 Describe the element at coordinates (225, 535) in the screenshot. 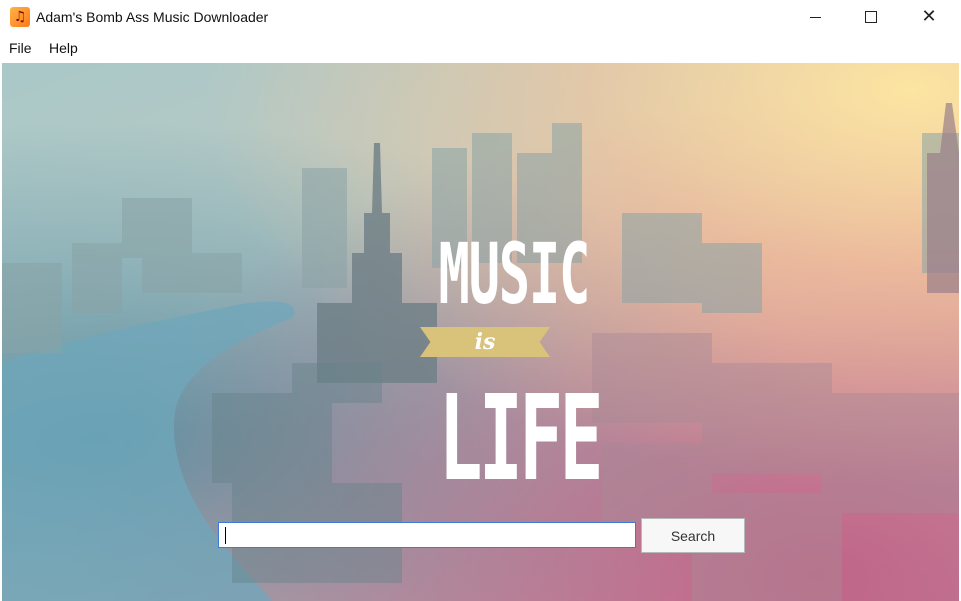

I see `text-caret` at that location.